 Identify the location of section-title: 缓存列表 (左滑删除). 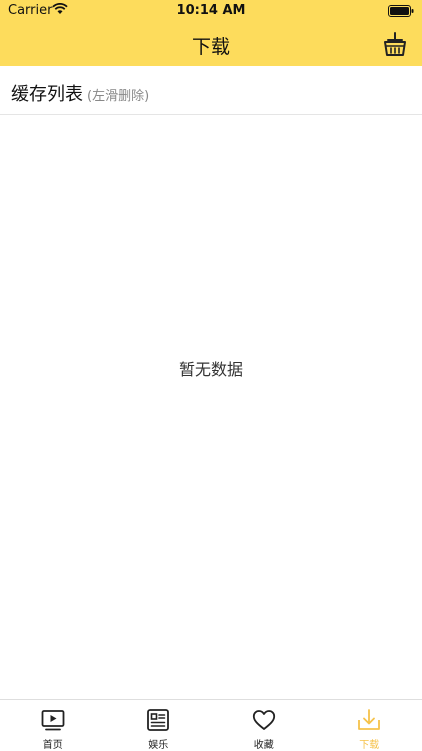
(80, 93).